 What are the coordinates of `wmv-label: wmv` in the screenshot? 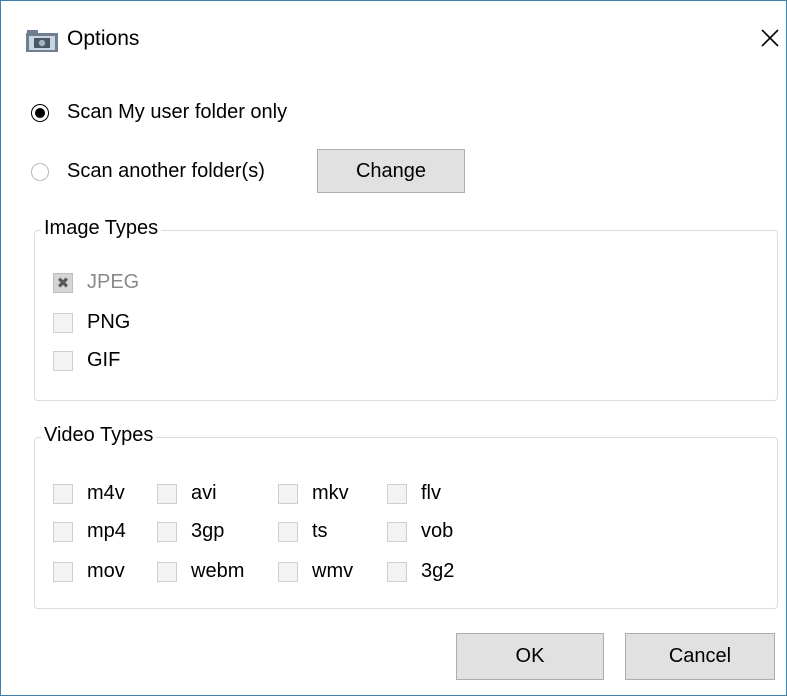 It's located at (333, 571).